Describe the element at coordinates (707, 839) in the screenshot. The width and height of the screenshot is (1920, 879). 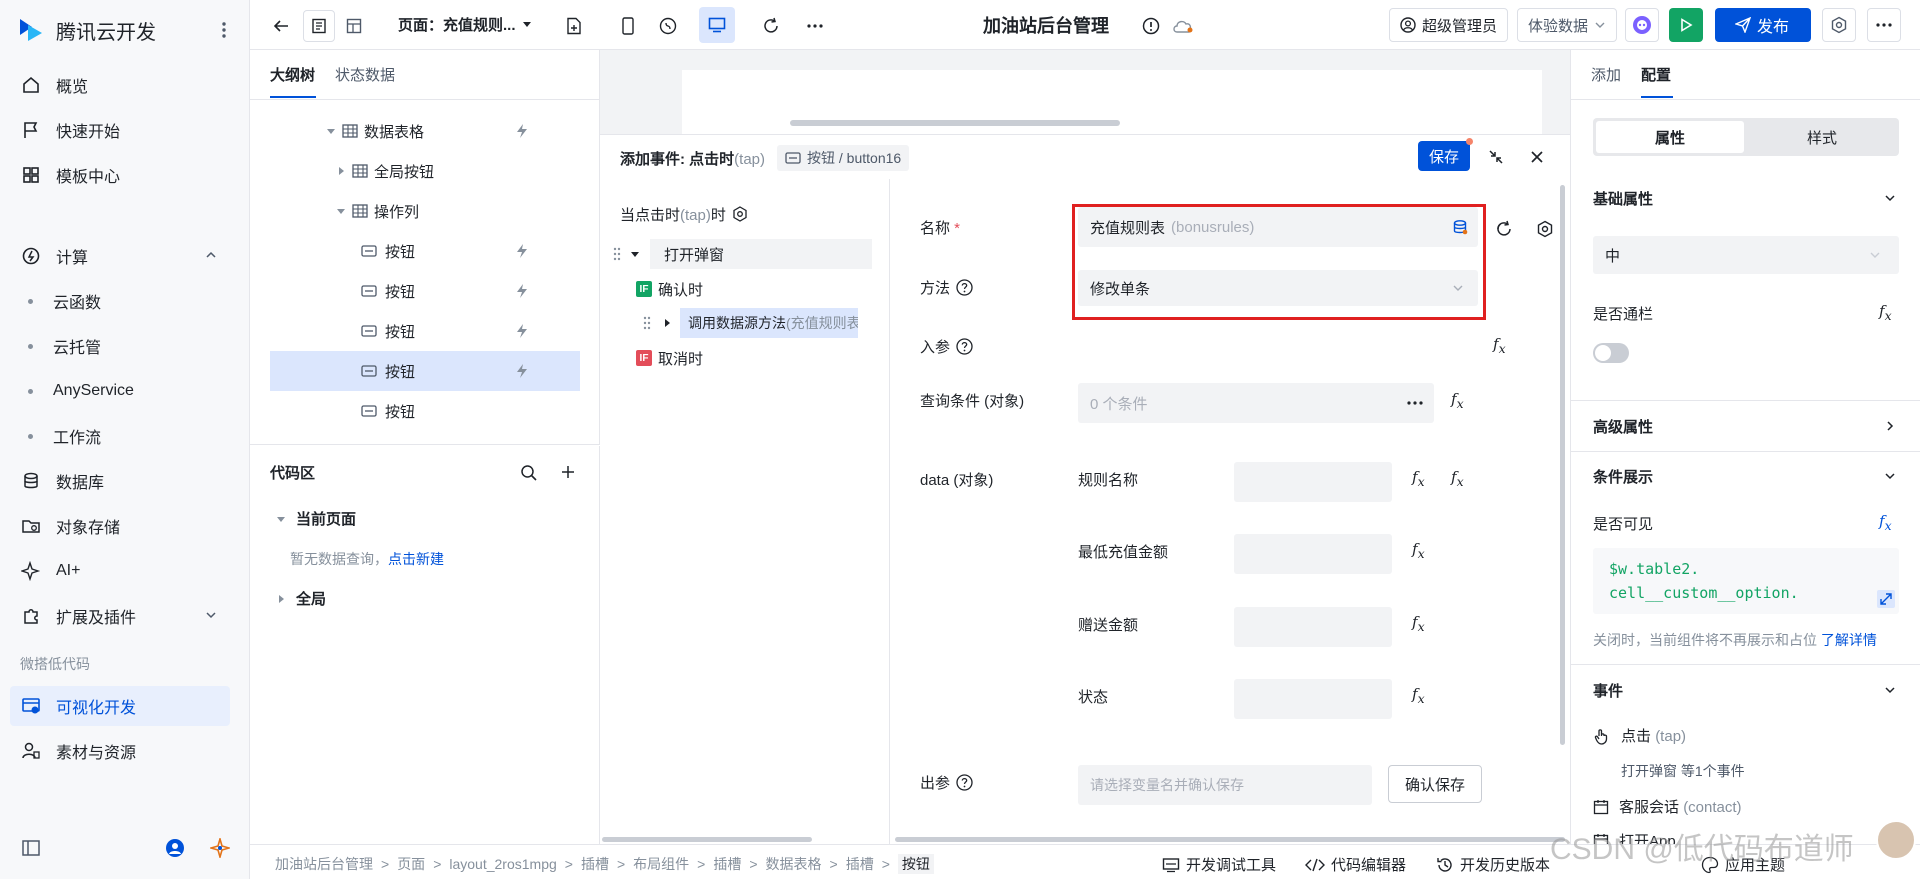
I see `flow-h-scrollbar` at that location.